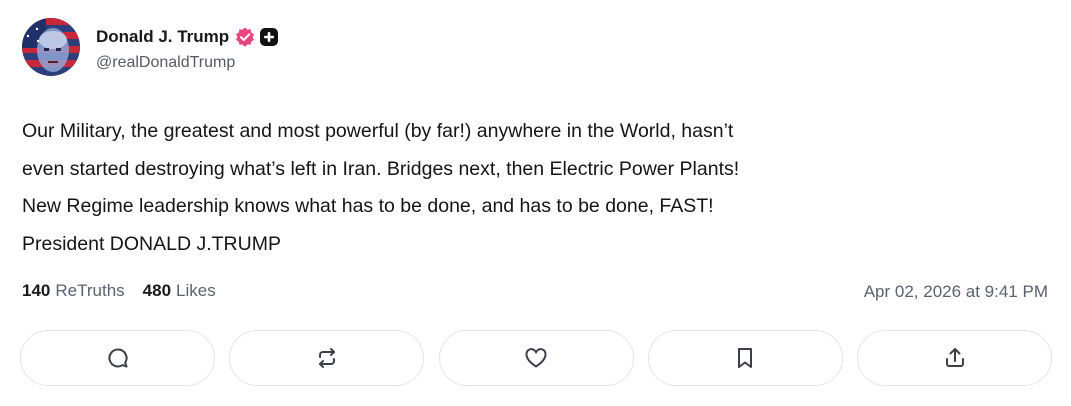 This screenshot has width=1071, height=406. I want to click on post-stats: 140 ReTruths 480 Likes, so click(119, 291).